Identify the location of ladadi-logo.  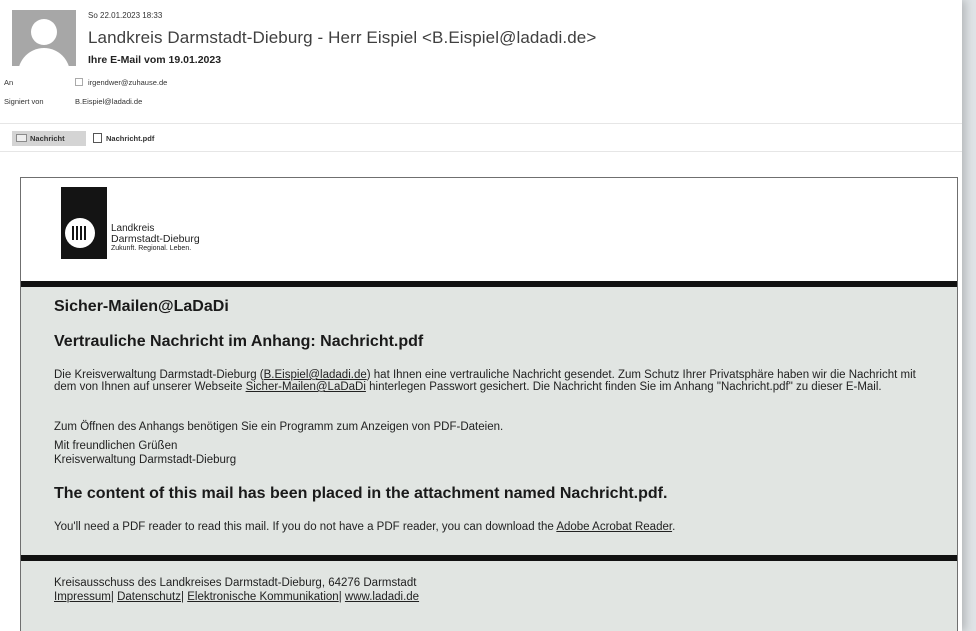
(84, 223).